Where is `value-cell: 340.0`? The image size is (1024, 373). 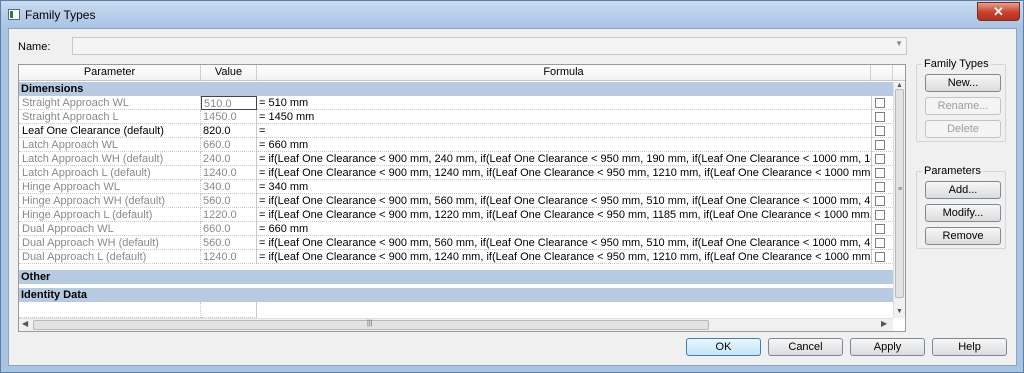
value-cell: 340.0 is located at coordinates (229, 187).